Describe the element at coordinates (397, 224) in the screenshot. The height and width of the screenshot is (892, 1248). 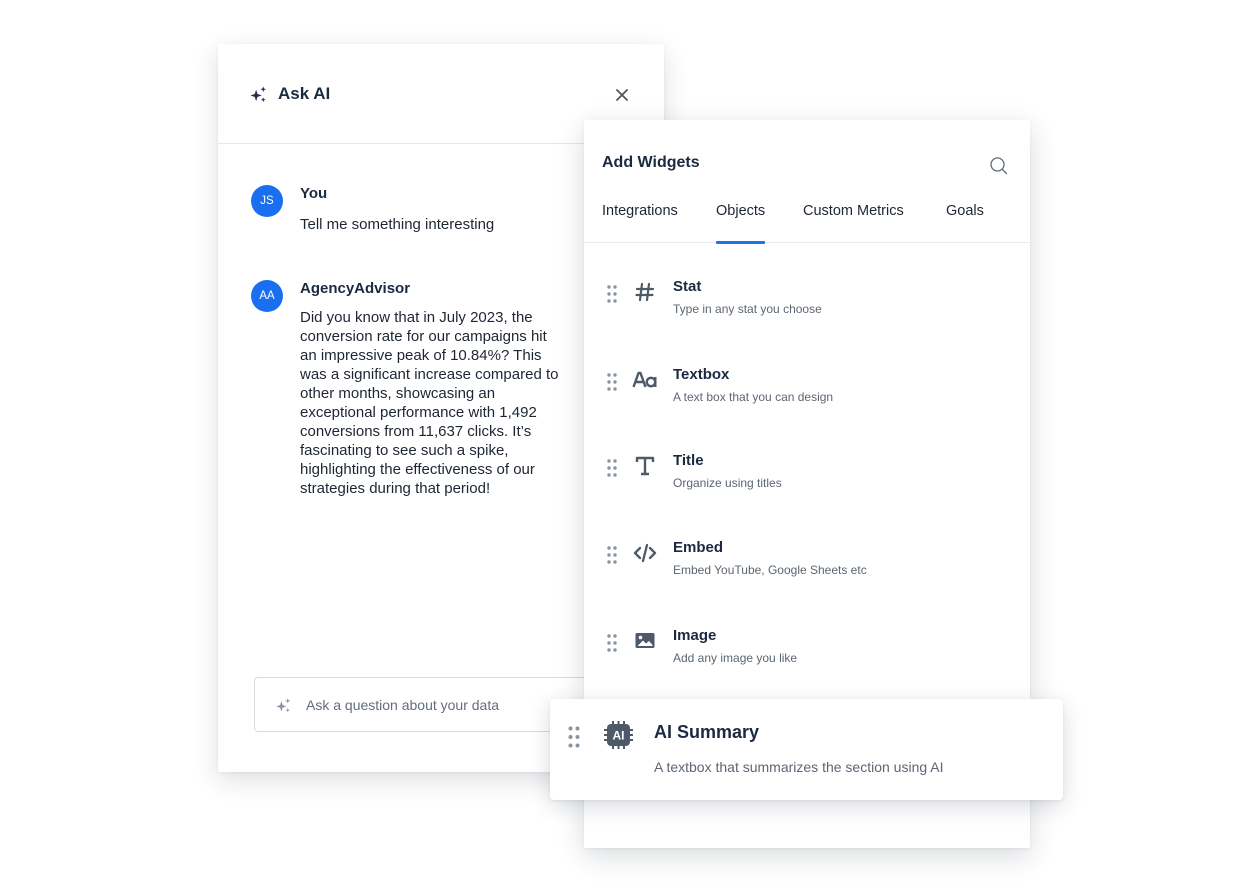
I see `message-text: Tell me something interesting` at that location.